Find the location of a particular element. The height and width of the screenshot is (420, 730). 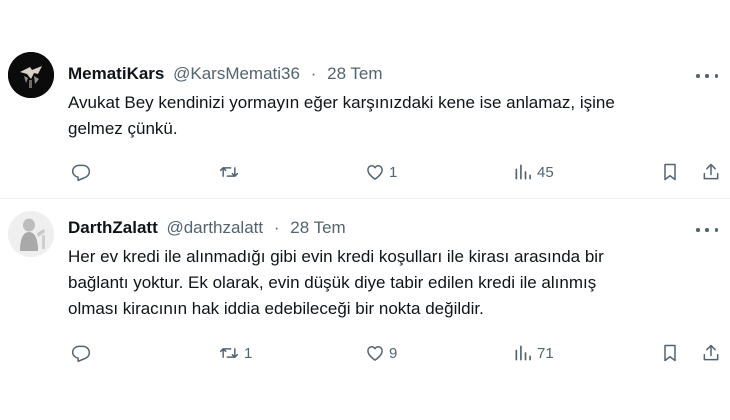

tweet-header: MematiKars @KarsMemati36 · 28 Tem is located at coordinates (225, 74).